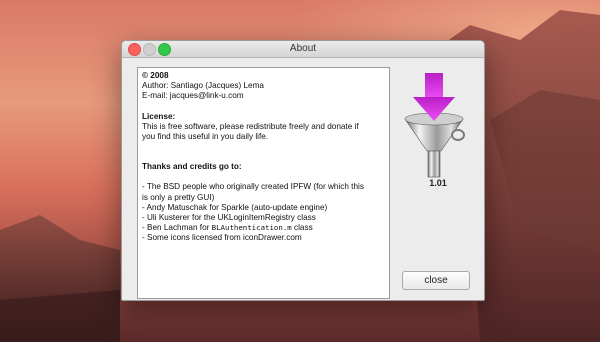  Describe the element at coordinates (192, 167) in the screenshot. I see `credits-heading: Thanks and credits go to:` at that location.